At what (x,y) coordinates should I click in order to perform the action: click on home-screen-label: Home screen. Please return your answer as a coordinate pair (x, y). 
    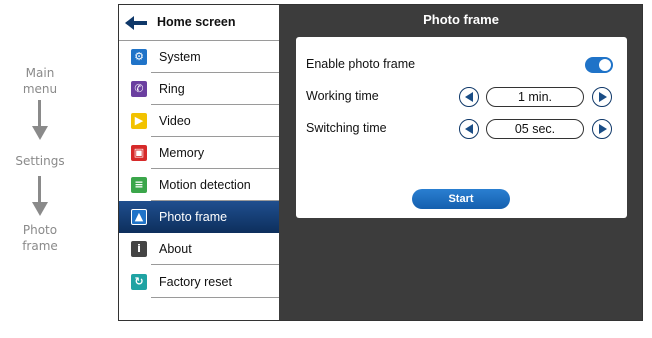
    Looking at the image, I should click on (196, 22).